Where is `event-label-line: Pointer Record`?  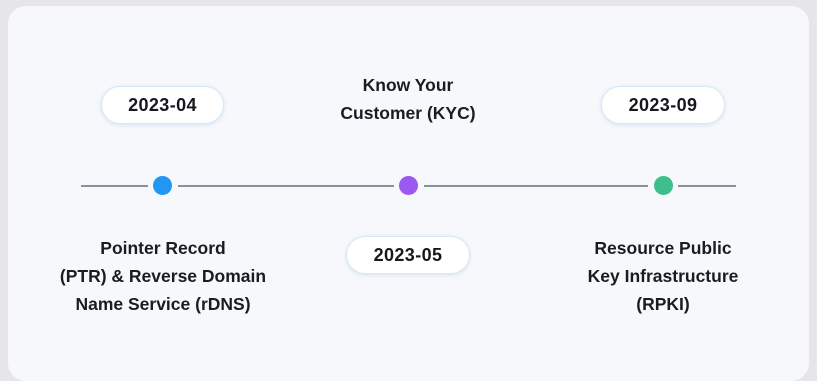 event-label-line: Pointer Record is located at coordinates (163, 248).